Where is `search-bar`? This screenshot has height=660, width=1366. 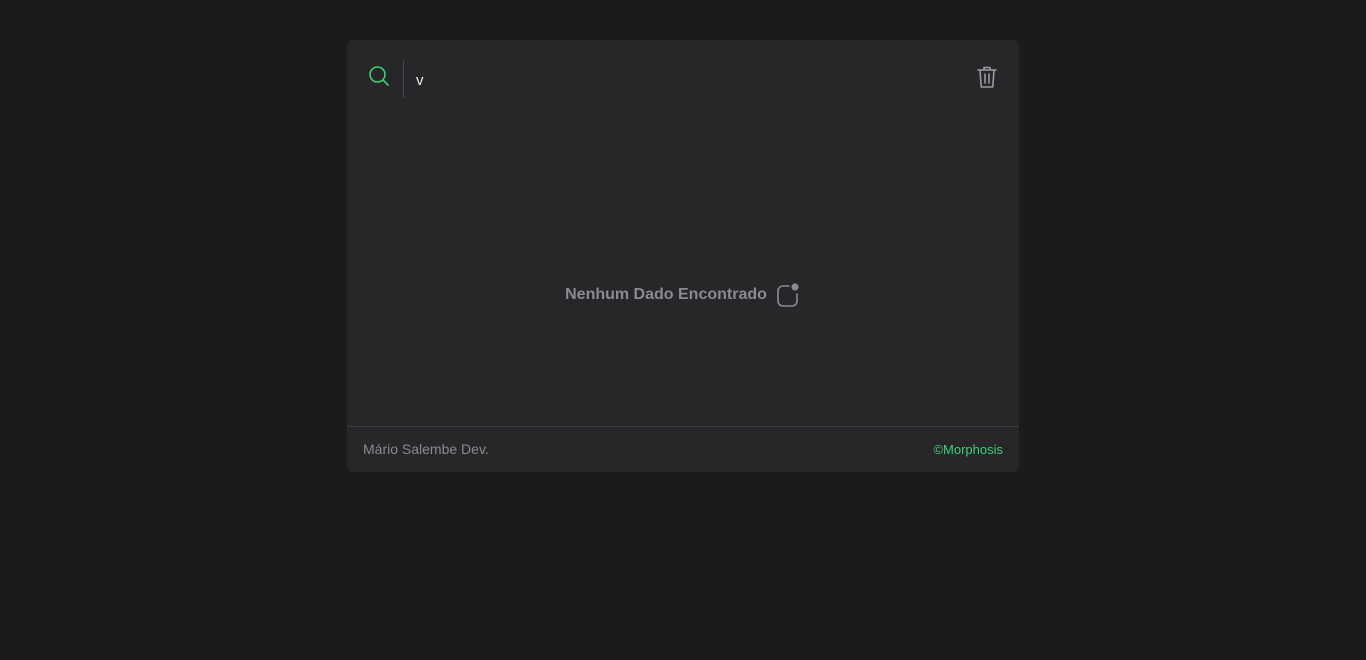
search-bar is located at coordinates (683, 78).